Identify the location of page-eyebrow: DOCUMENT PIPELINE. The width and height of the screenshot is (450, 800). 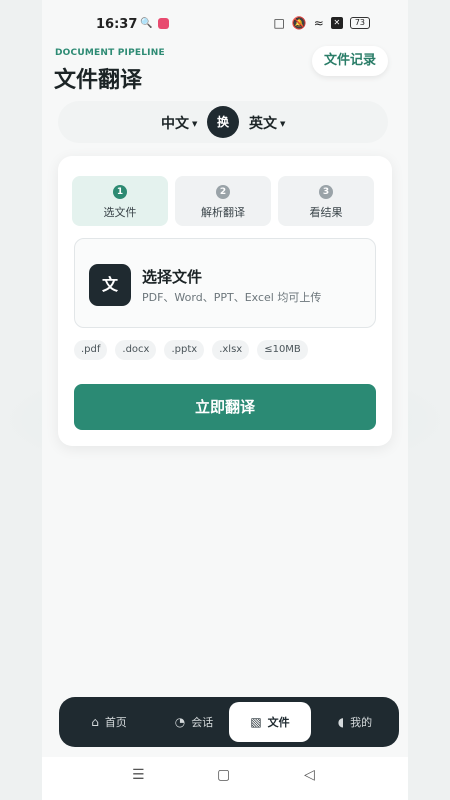
(110, 53).